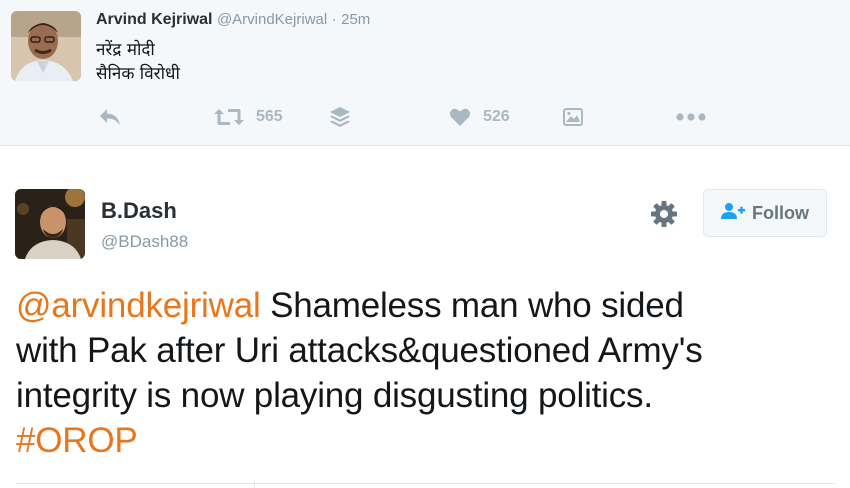  I want to click on parent-tweet-header: Arvind Kejriwal @ArvindKejriwal · 25m, so click(233, 20).